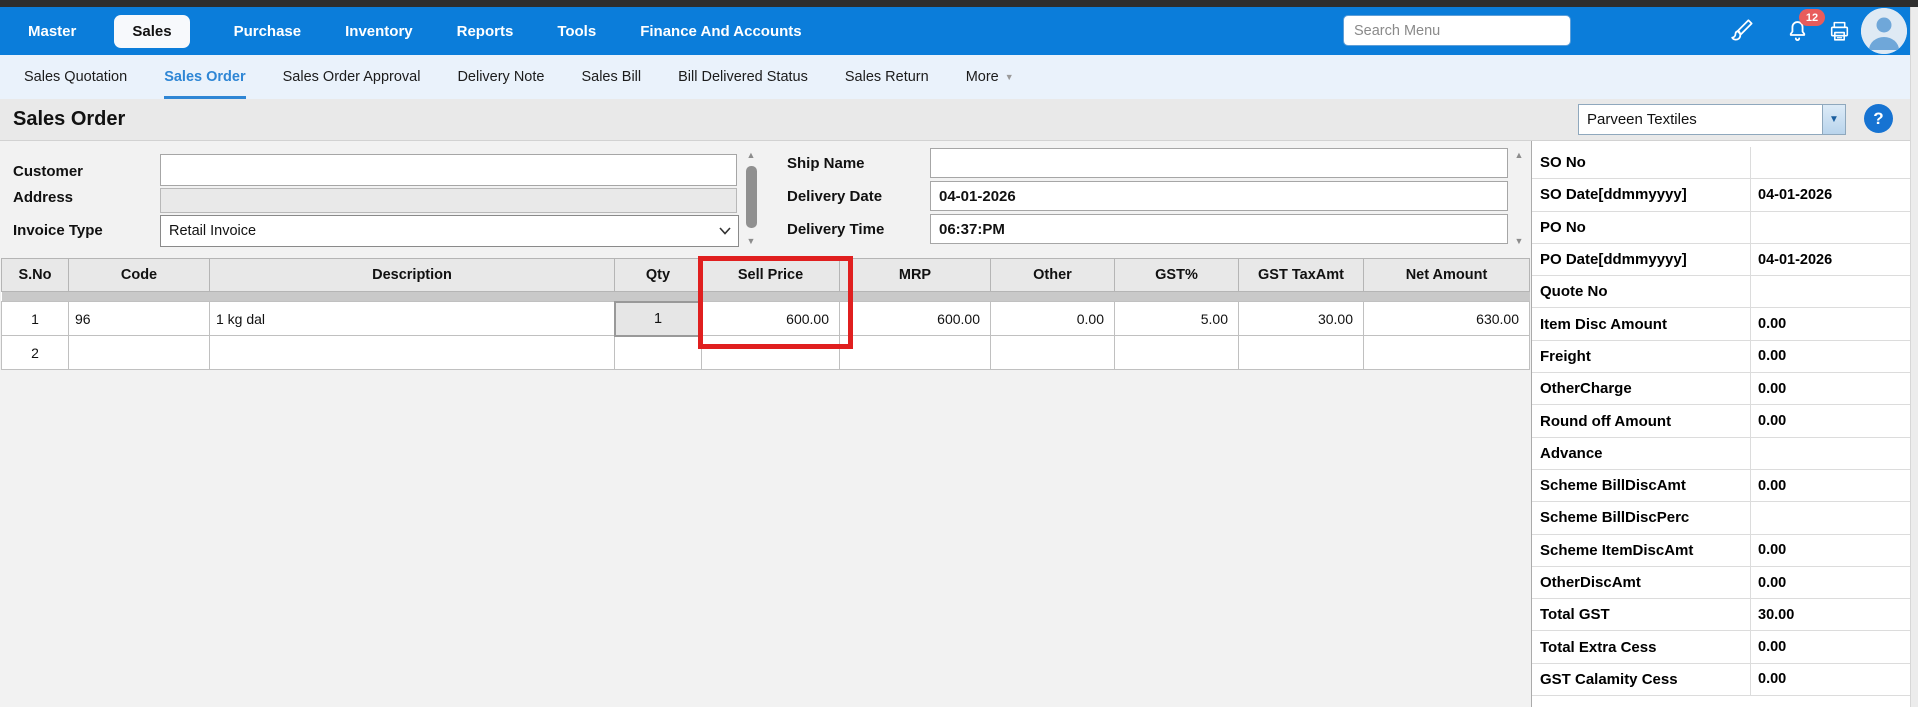  What do you see at coordinates (1641, 615) in the screenshot?
I see `summary-label: Total GST` at bounding box center [1641, 615].